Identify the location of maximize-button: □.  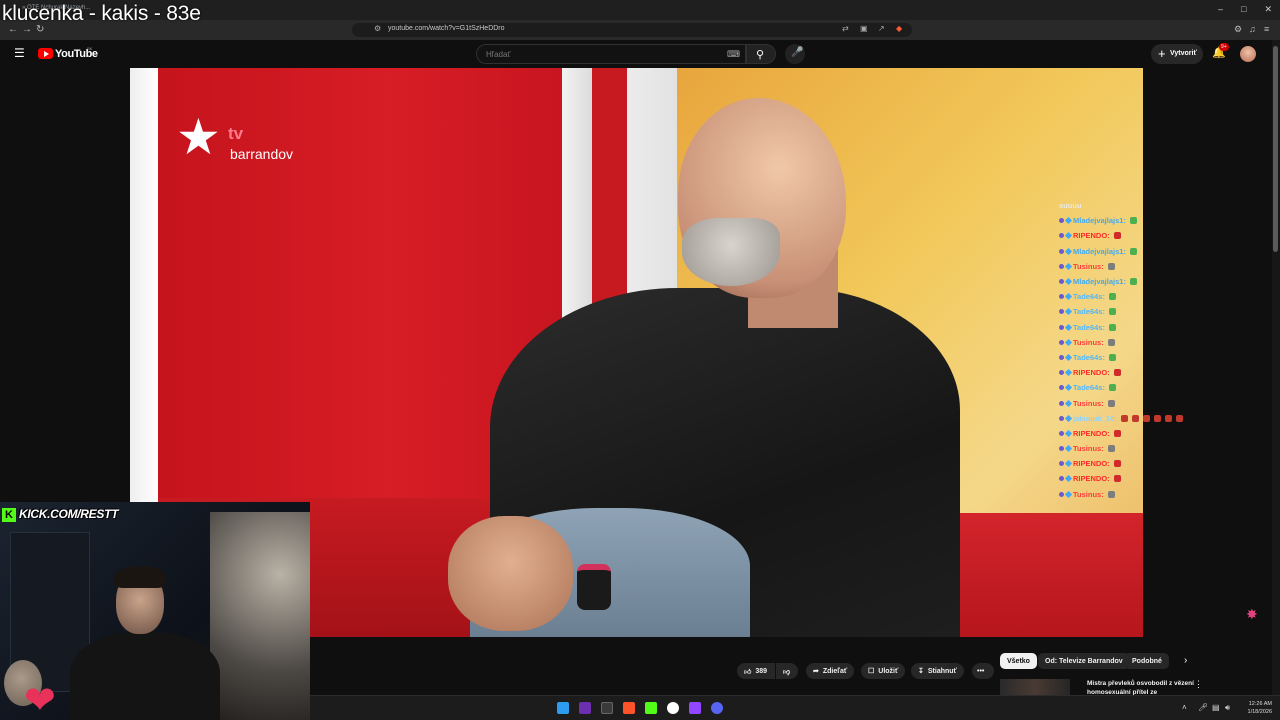
(1243, 9).